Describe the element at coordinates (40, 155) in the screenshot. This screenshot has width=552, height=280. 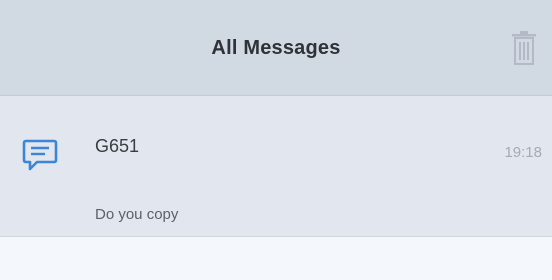
I see `message-icon` at that location.